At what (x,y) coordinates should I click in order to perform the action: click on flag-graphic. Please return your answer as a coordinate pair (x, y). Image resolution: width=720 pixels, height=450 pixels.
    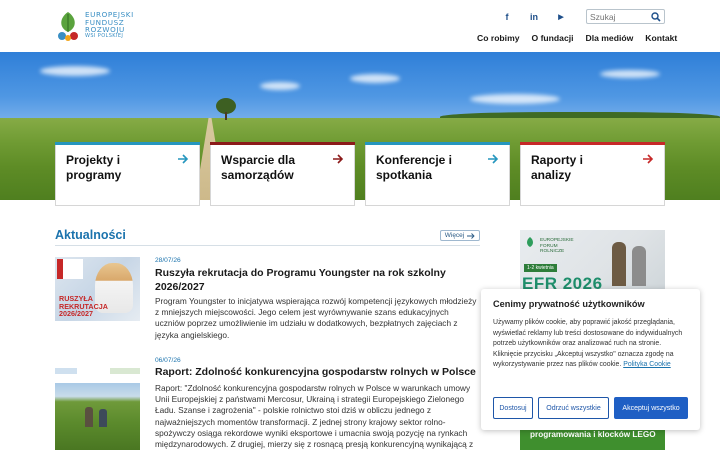
    Looking at the image, I should click on (70, 269).